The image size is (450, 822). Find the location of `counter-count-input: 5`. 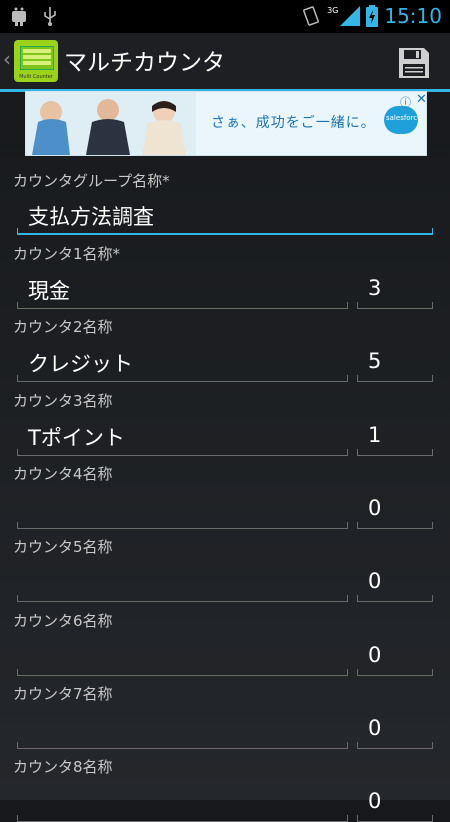

counter-count-input: 5 is located at coordinates (374, 361).